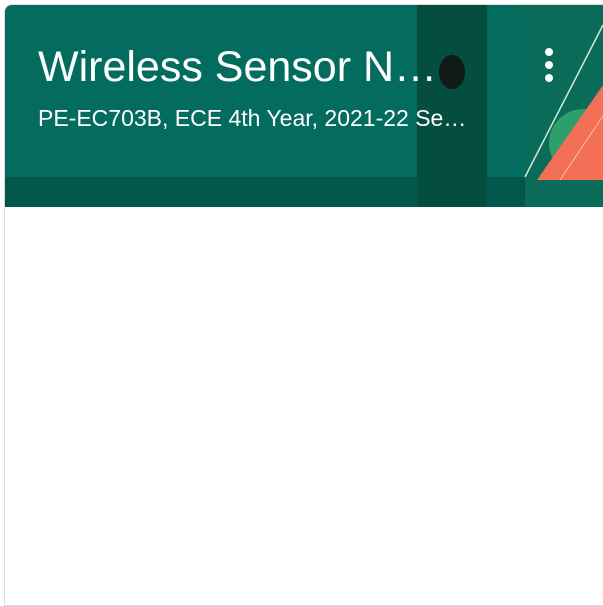  I want to click on more-vert-icon, so click(549, 52).